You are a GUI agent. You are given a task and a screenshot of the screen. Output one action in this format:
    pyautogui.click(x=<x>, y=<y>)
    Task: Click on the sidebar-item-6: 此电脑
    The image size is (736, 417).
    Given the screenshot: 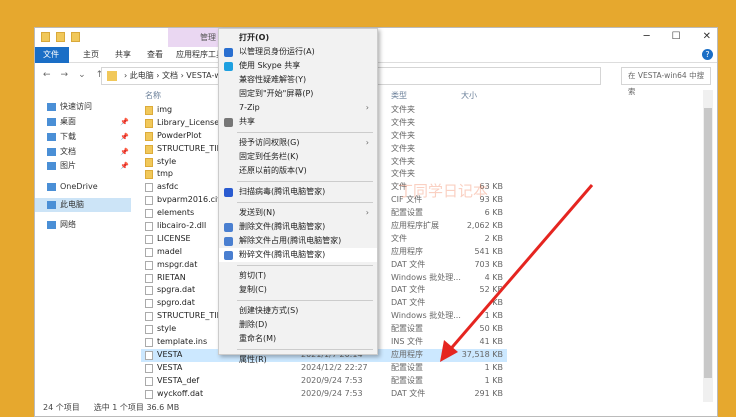 What is the action you would take?
    pyautogui.click(x=83, y=205)
    